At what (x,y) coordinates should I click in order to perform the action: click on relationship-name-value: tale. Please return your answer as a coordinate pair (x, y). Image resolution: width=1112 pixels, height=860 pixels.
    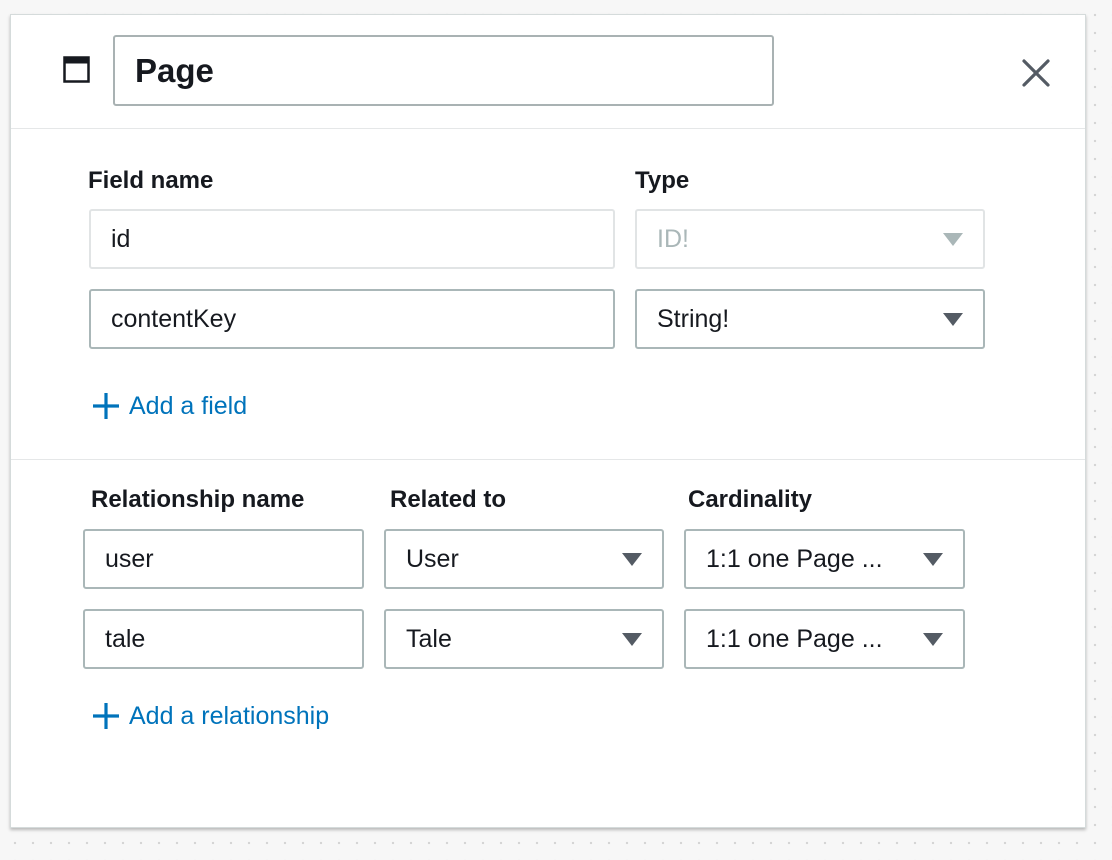
    Looking at the image, I should click on (125, 638).